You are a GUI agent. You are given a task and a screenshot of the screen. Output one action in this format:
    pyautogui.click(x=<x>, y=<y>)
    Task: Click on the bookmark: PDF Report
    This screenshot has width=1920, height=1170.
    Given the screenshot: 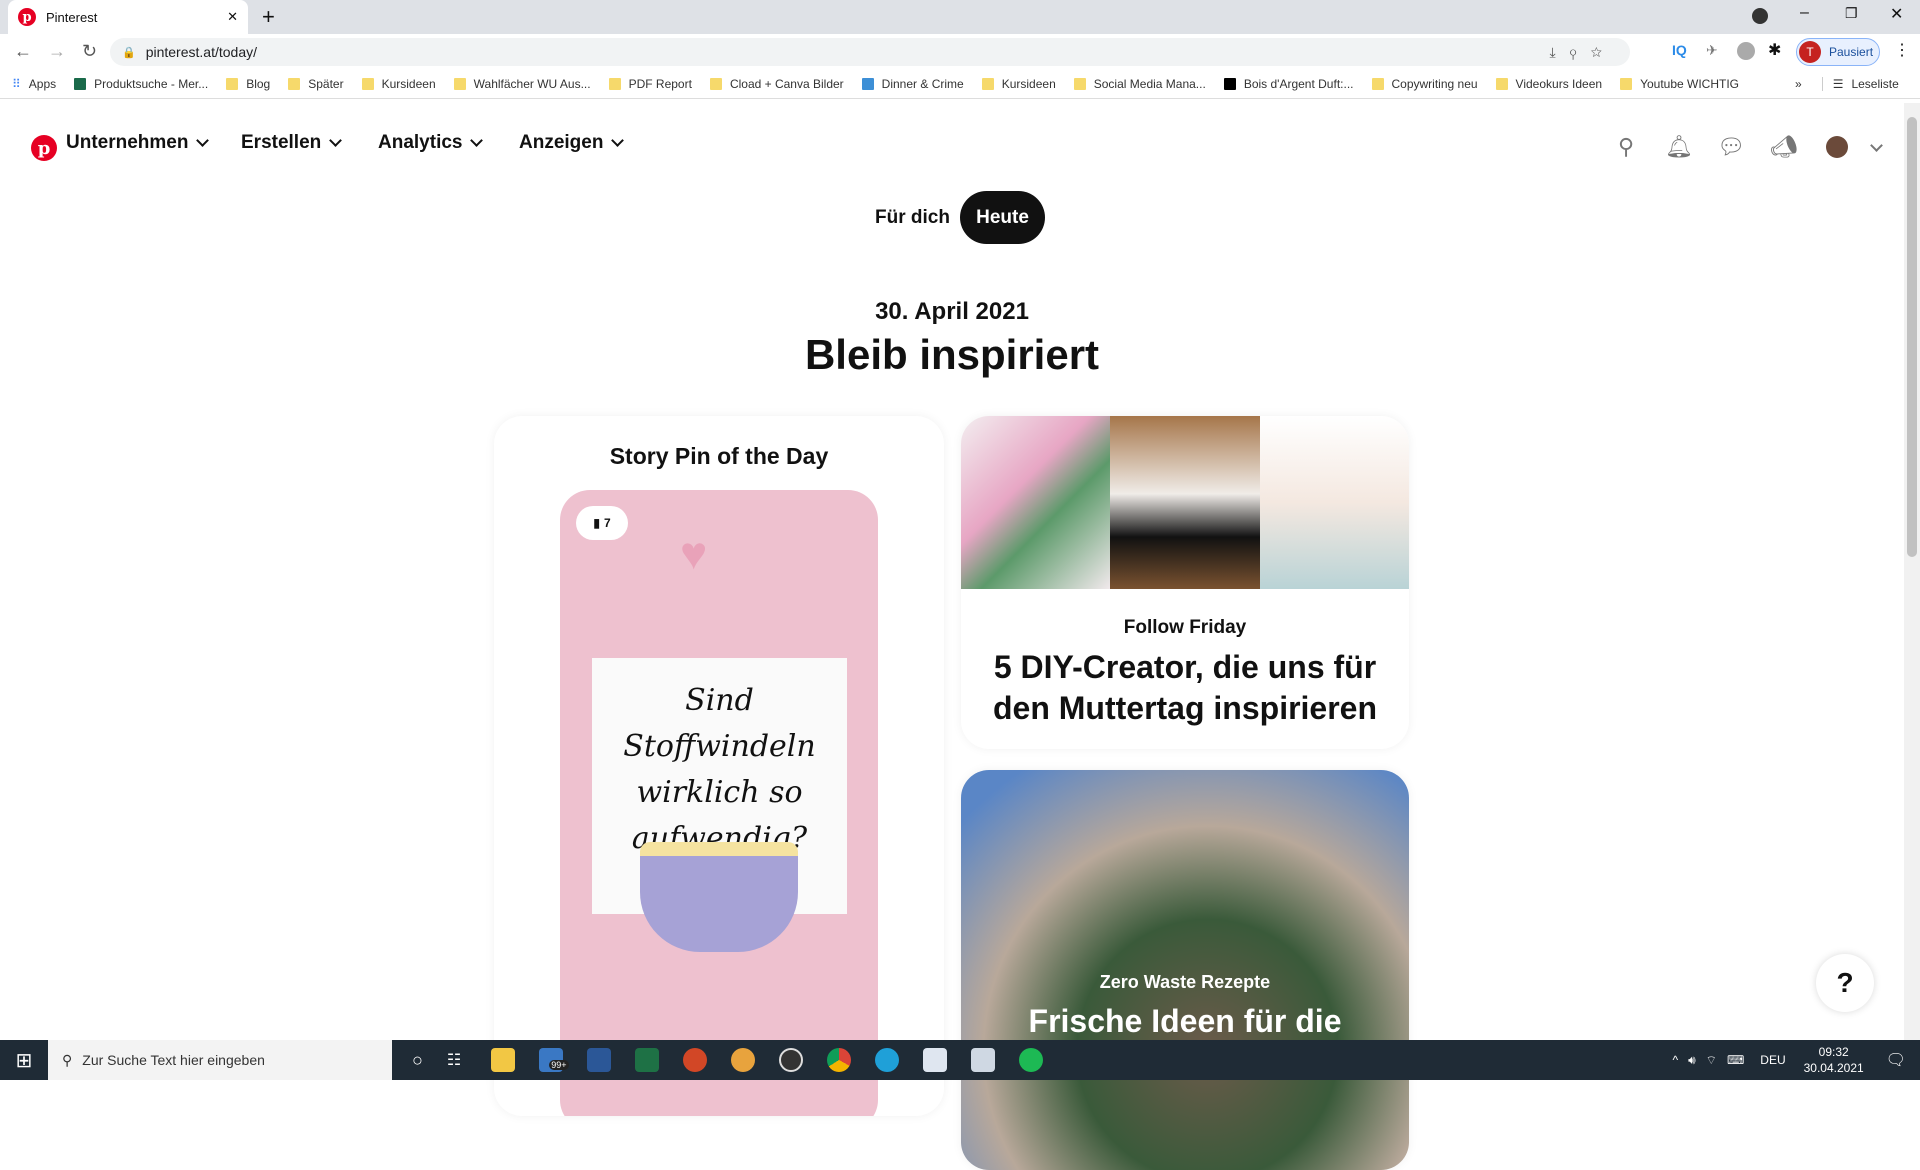 What is the action you would take?
    pyautogui.click(x=650, y=84)
    